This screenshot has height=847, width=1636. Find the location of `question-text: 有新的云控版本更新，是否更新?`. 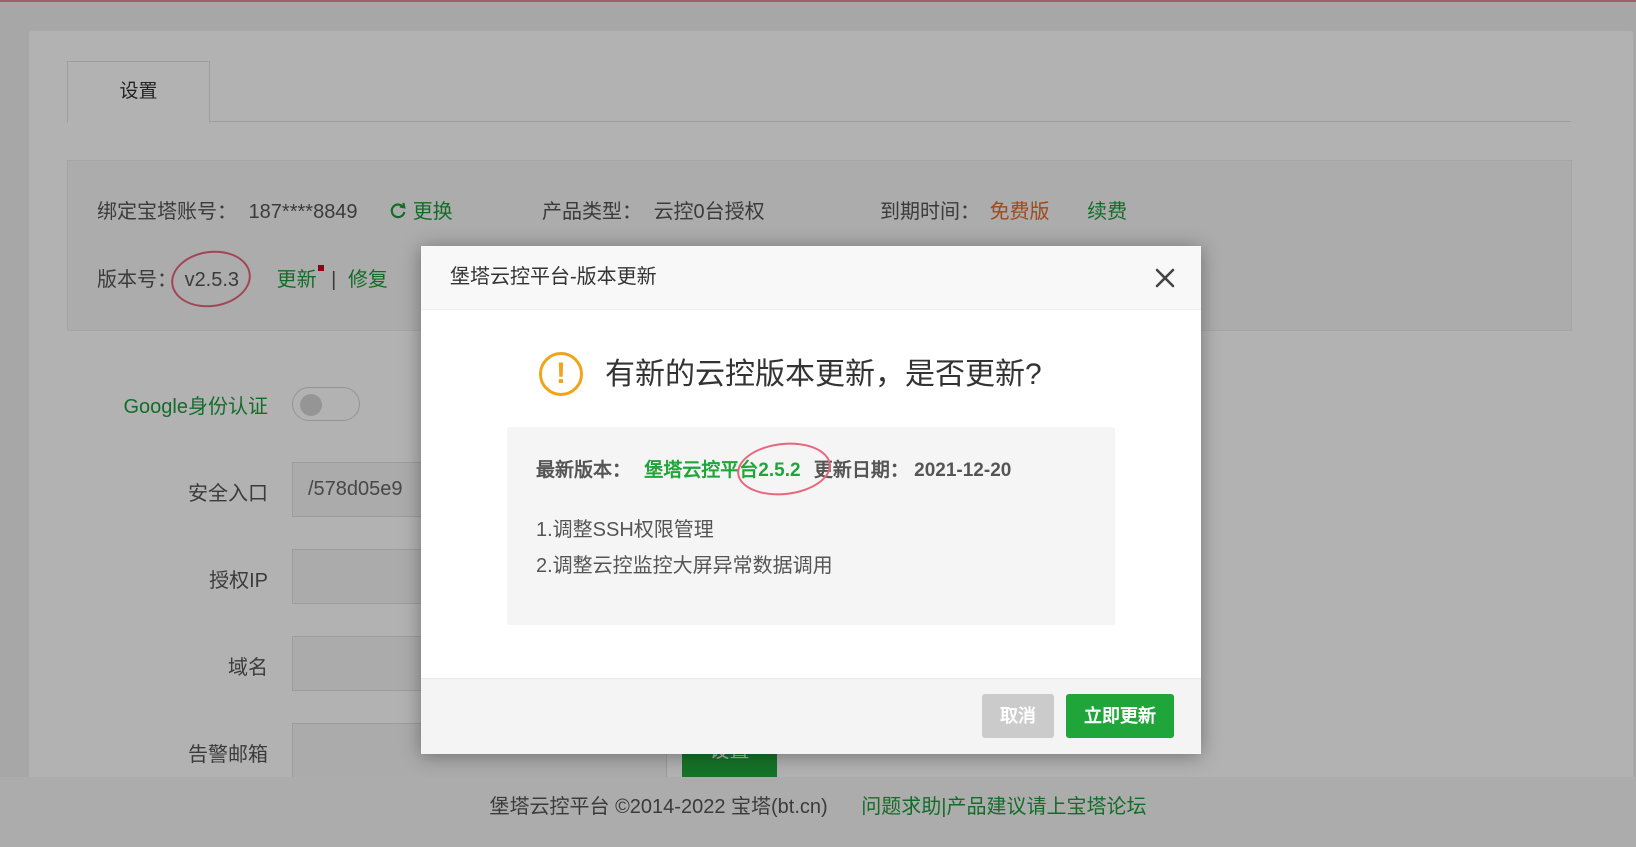

question-text: 有新的云控版本更新，是否更新? is located at coordinates (823, 374).